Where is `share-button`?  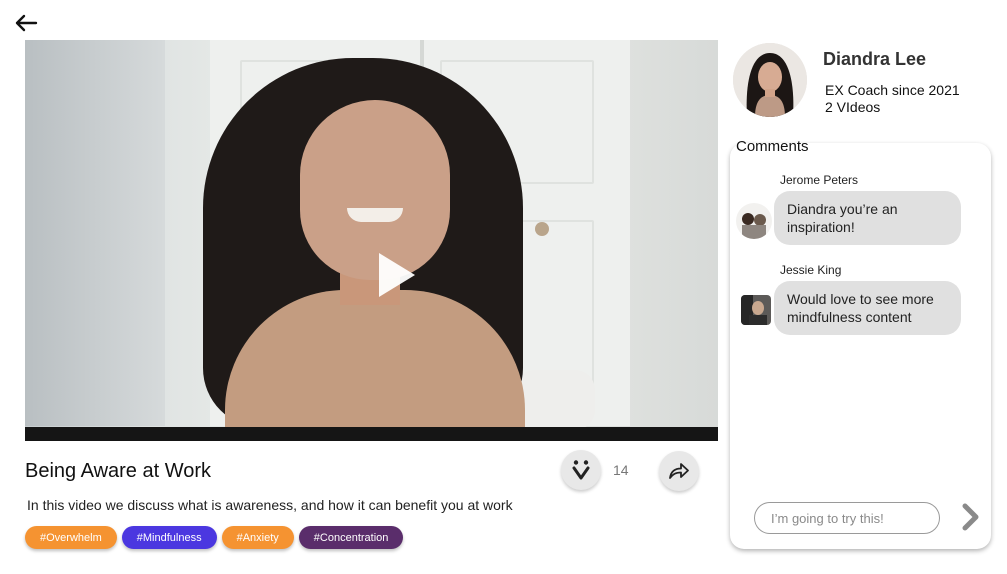
share-button is located at coordinates (679, 471).